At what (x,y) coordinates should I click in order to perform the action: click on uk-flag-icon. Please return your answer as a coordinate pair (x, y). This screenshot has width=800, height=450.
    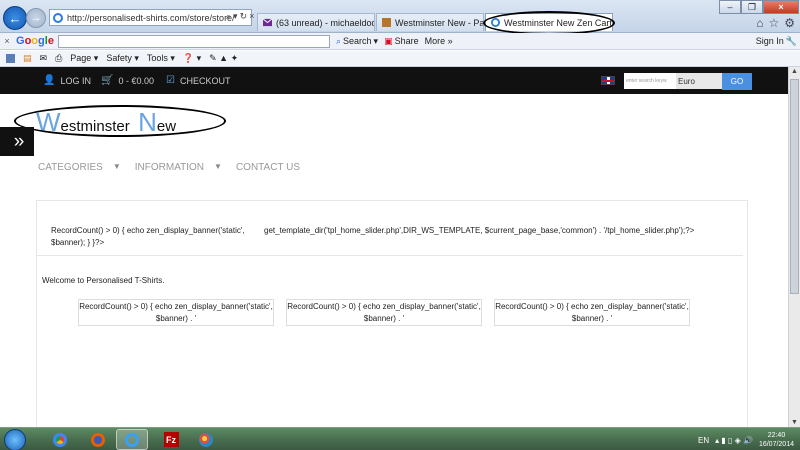
    Looking at the image, I should click on (608, 80).